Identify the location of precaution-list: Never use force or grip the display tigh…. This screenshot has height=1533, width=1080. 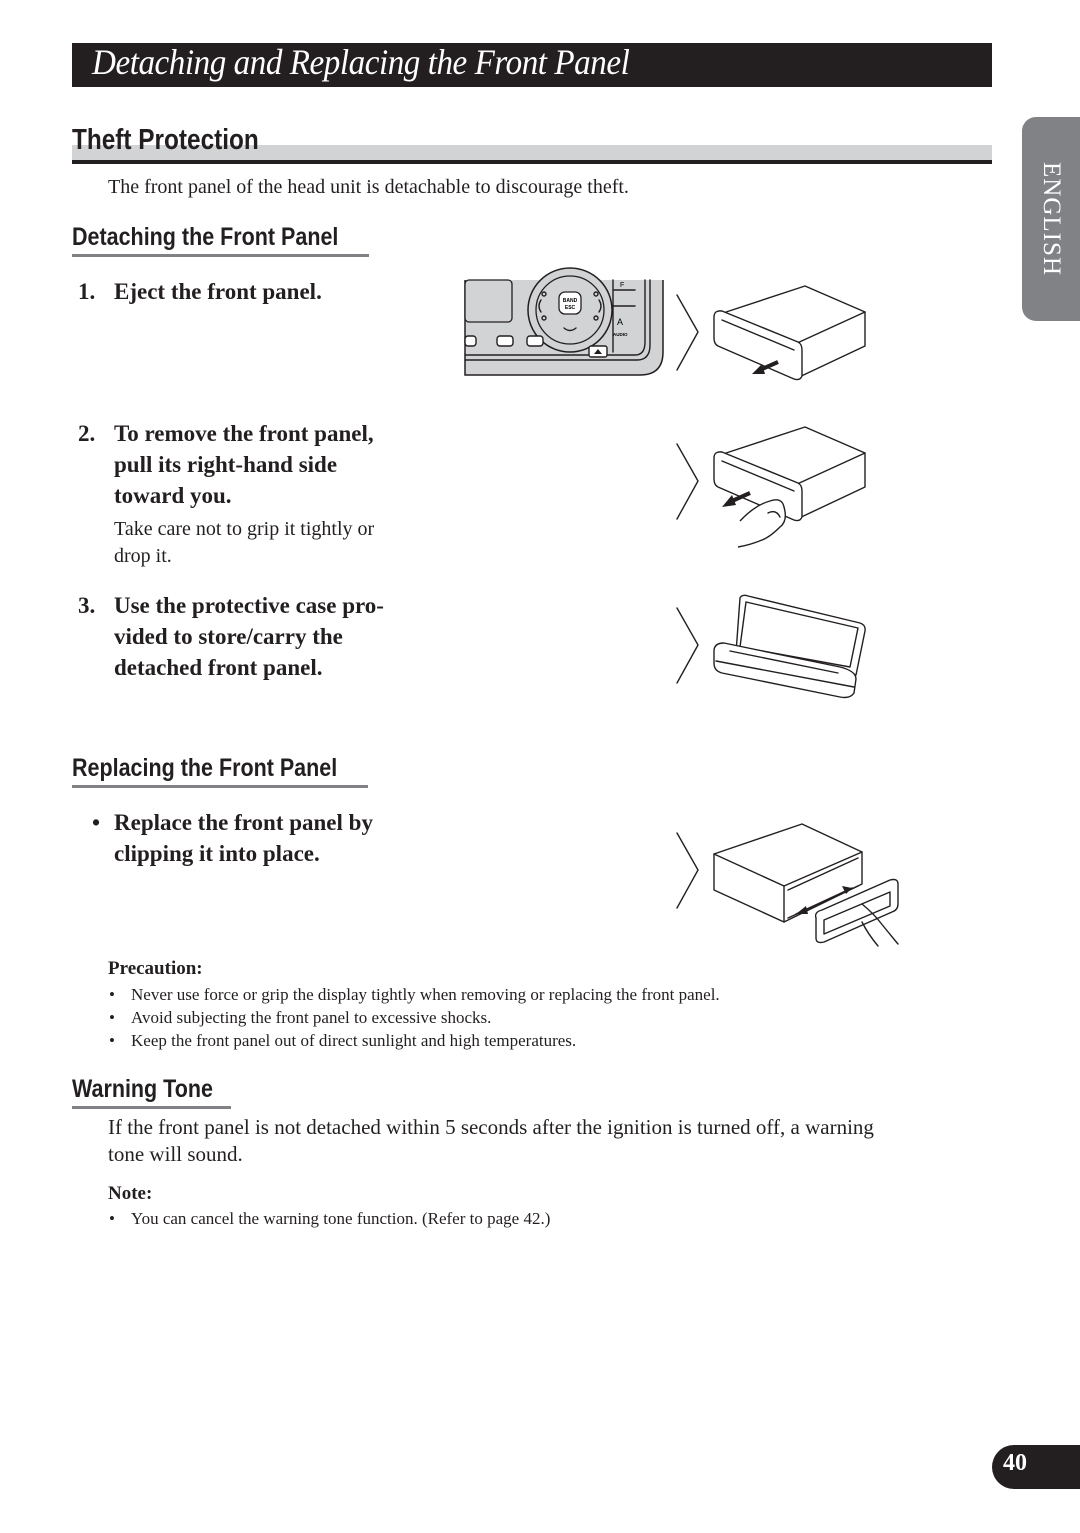
(414, 1017).